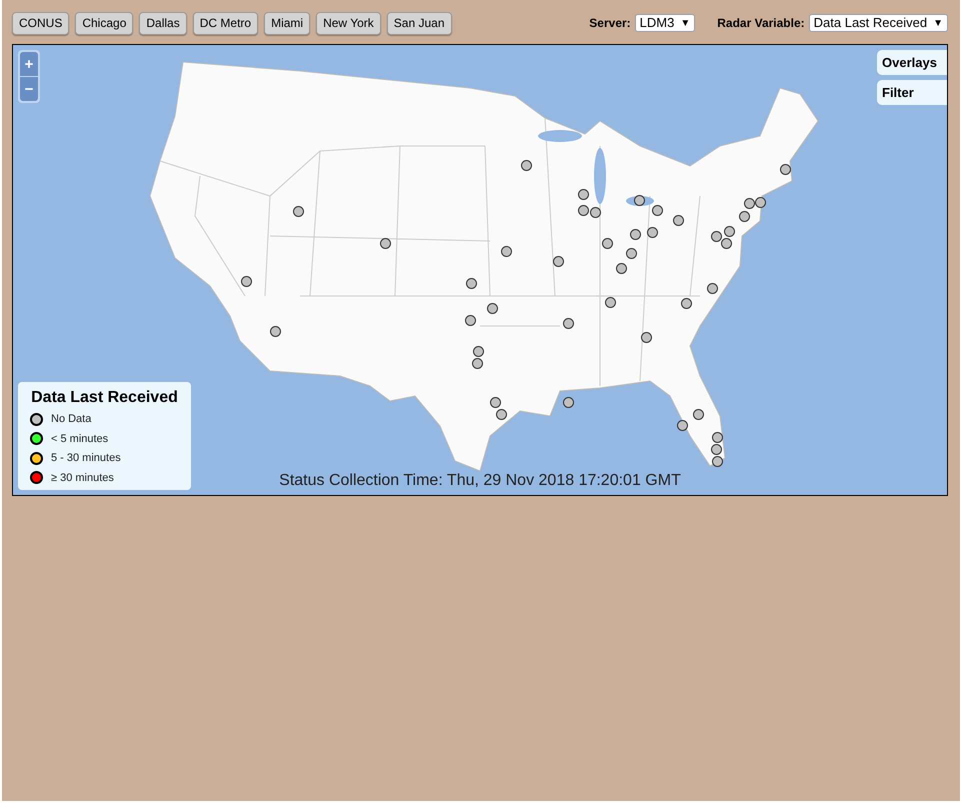 The image size is (962, 803). What do you see at coordinates (912, 92) in the screenshot?
I see `panel-toggle-button: Filter` at bounding box center [912, 92].